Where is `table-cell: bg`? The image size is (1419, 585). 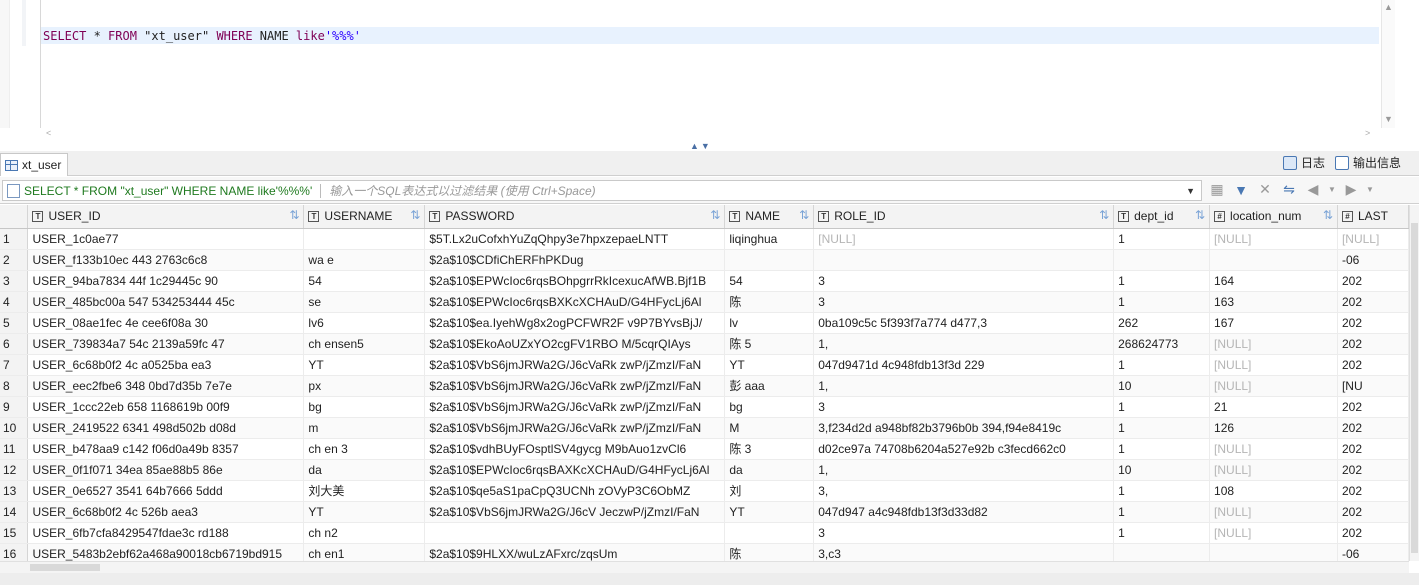
table-cell: bg is located at coordinates (769, 407).